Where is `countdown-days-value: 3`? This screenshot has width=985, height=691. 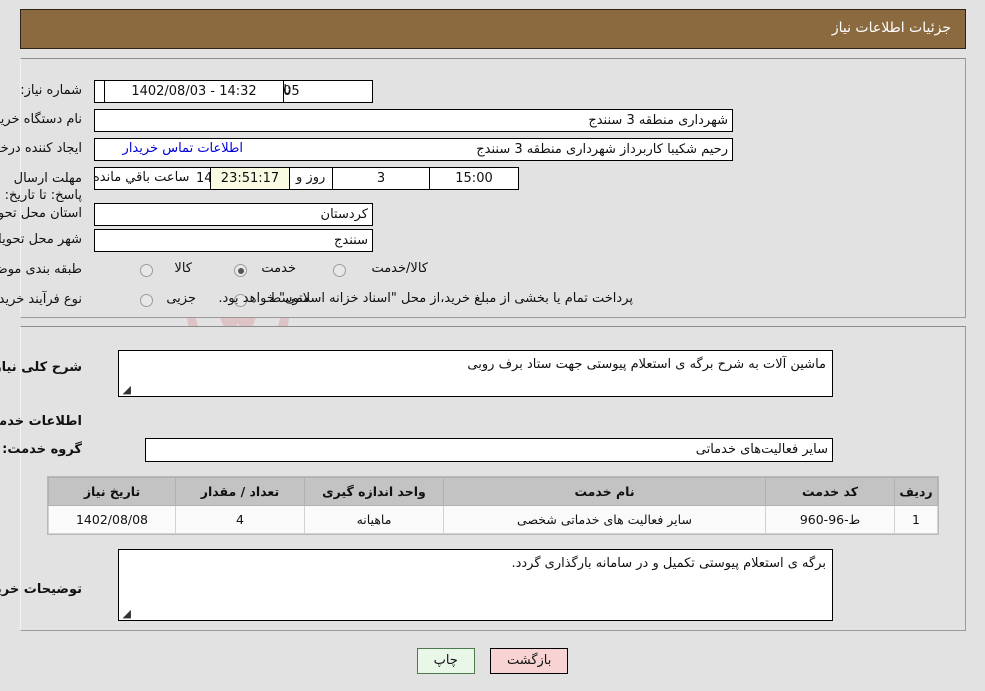
countdown-days-value: 3 is located at coordinates (381, 178).